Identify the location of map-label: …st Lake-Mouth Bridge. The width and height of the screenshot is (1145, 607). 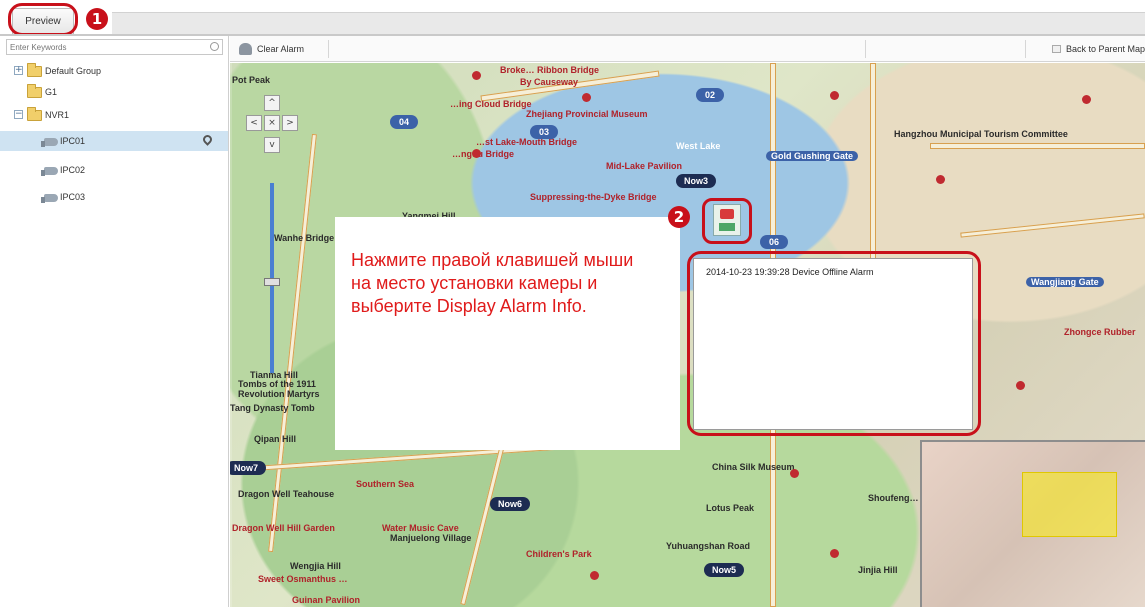
(527, 142).